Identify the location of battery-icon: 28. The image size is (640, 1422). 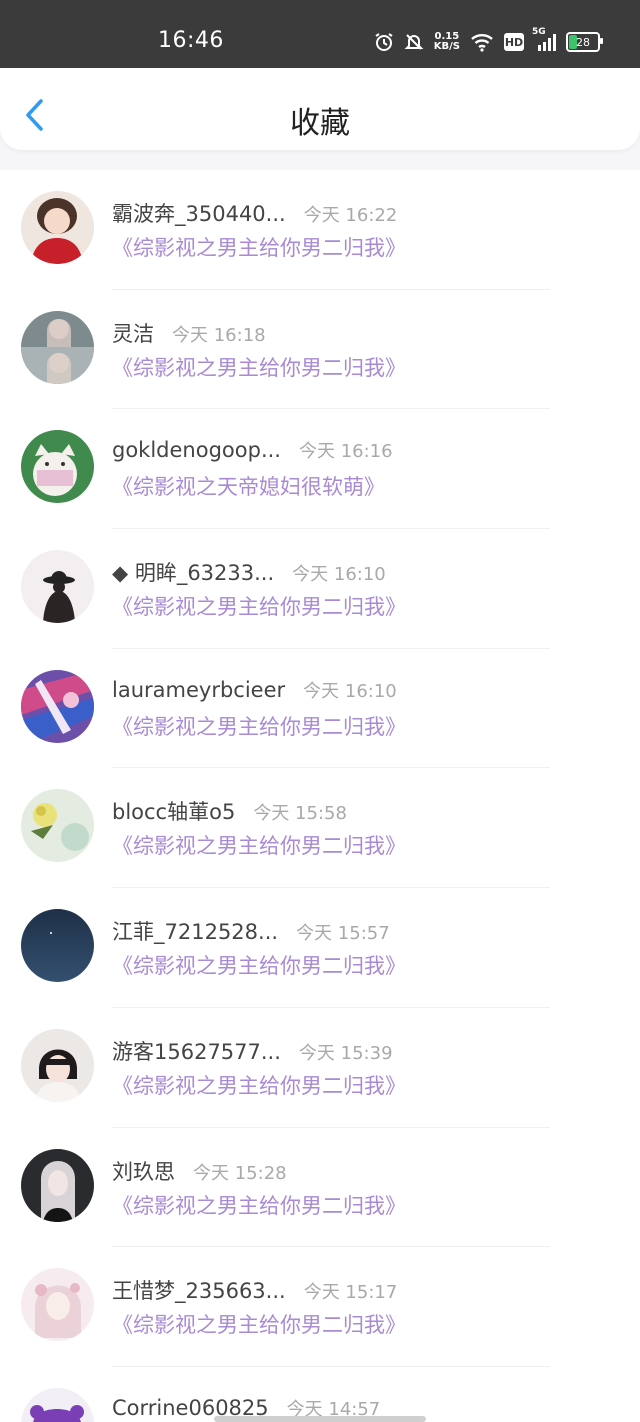
(584, 42).